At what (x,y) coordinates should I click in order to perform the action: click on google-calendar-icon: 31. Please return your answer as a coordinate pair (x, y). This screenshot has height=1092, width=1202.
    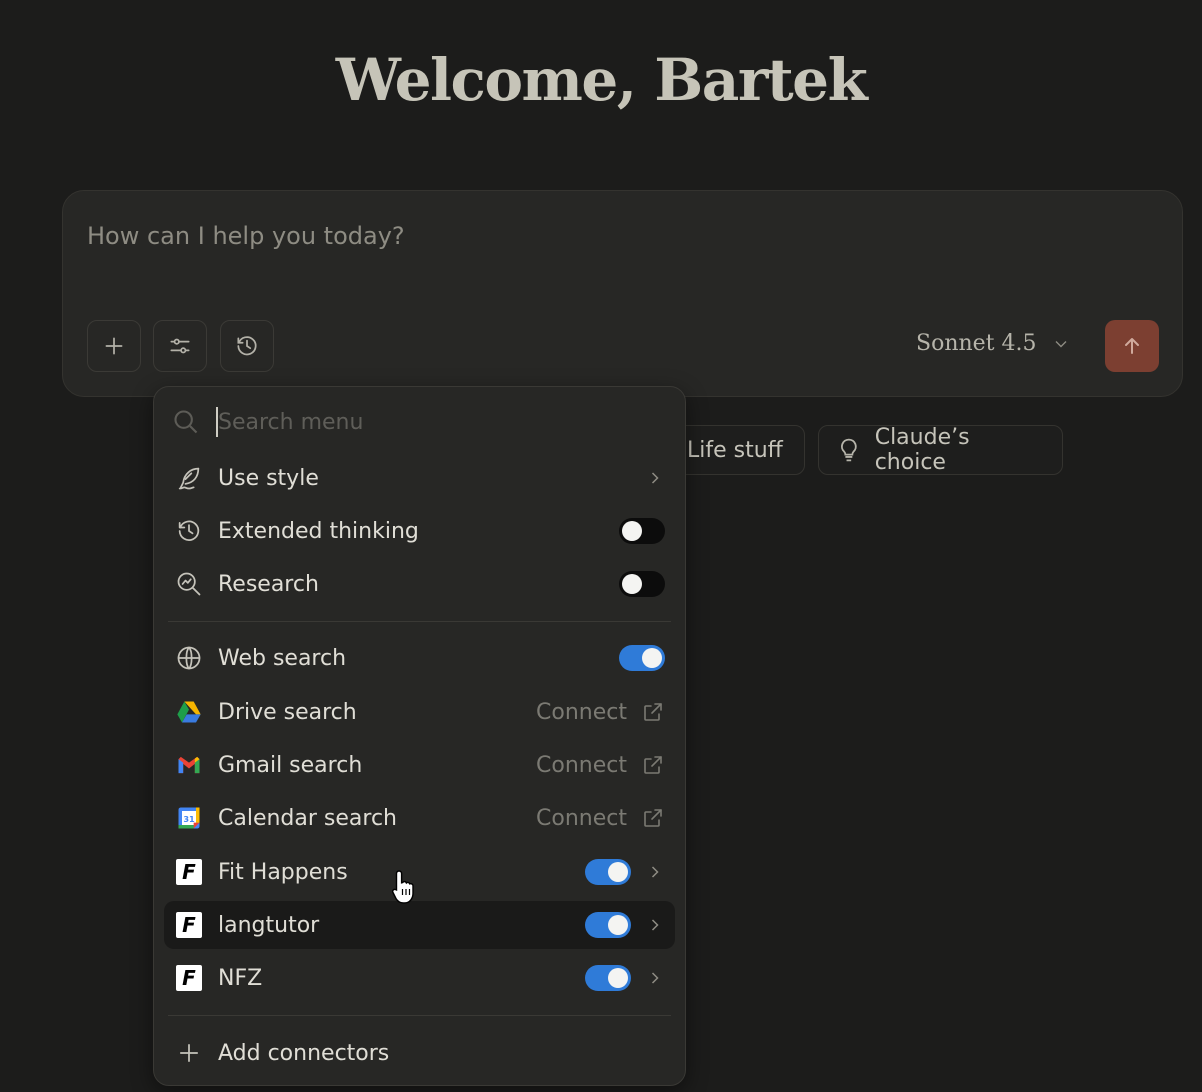
    Looking at the image, I should click on (189, 818).